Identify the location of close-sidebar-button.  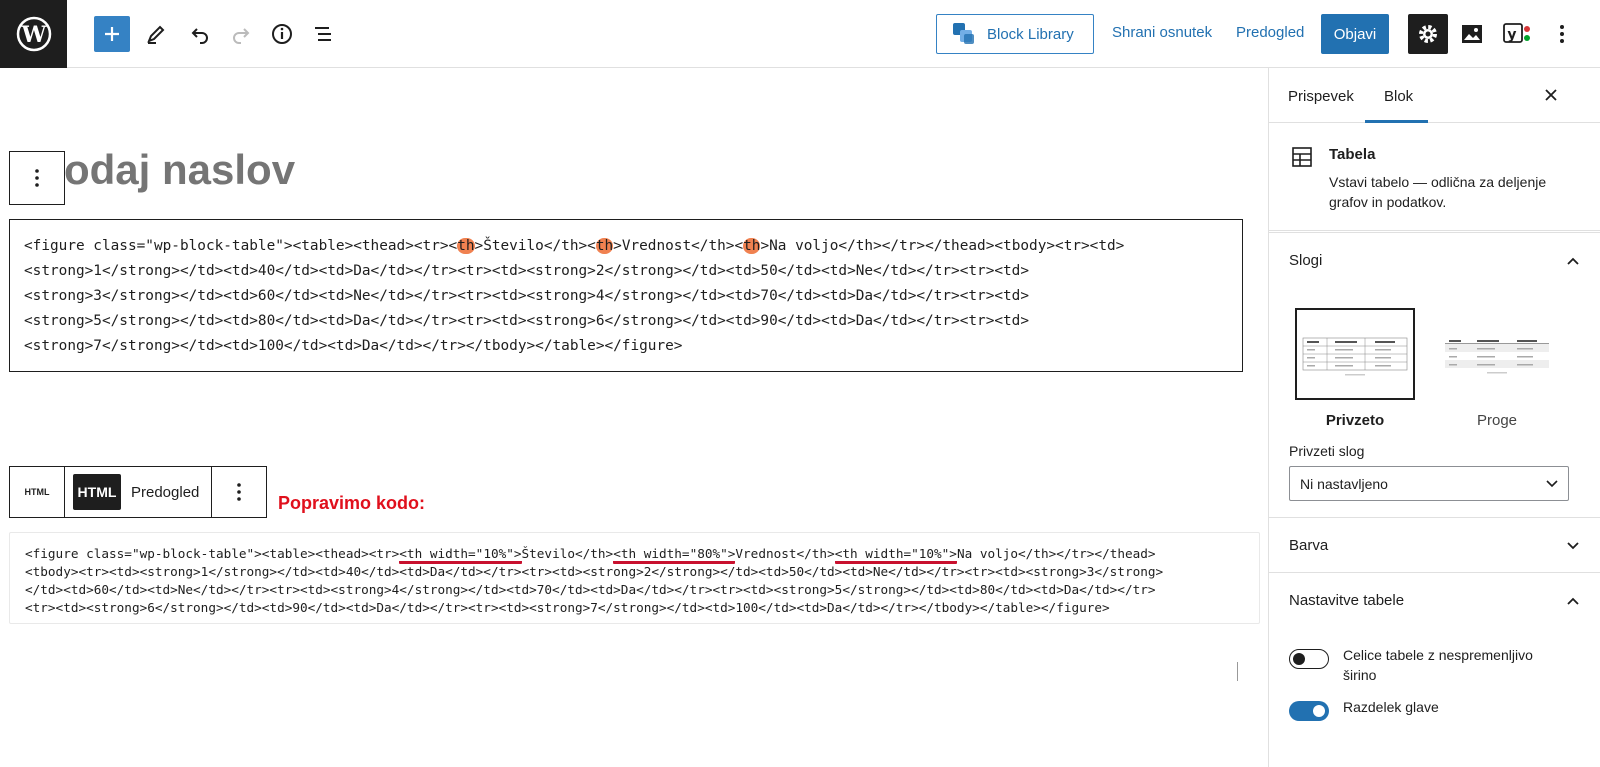
(1551, 95).